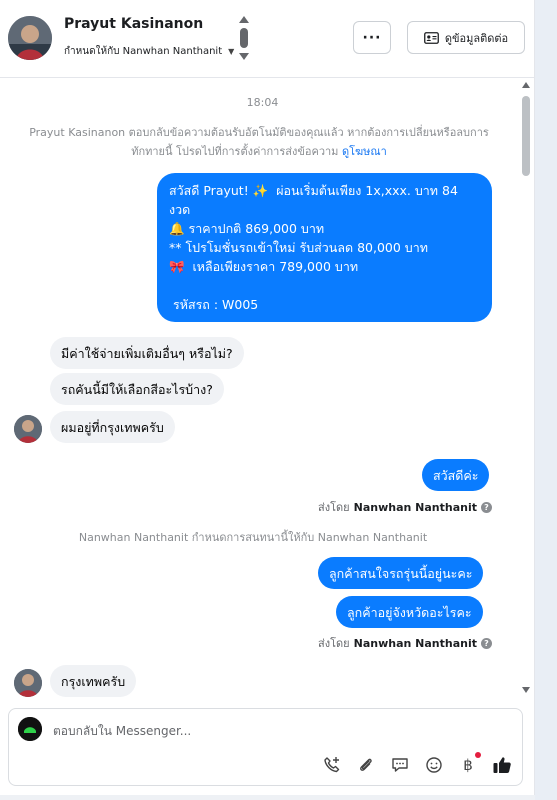 The image size is (557, 800). Describe the element at coordinates (526, 389) in the screenshot. I see `scrollbar` at that location.